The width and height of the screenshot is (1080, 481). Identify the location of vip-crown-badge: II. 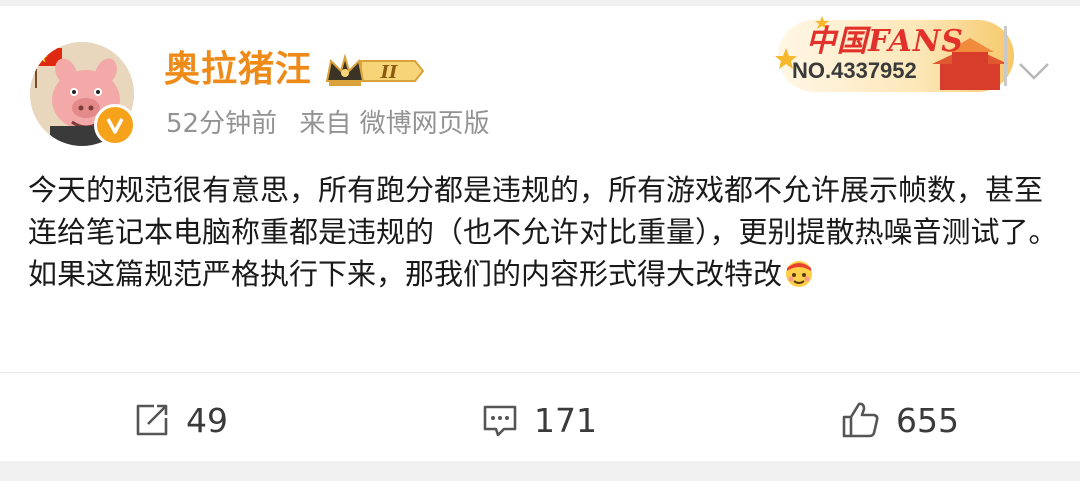
(375, 71).